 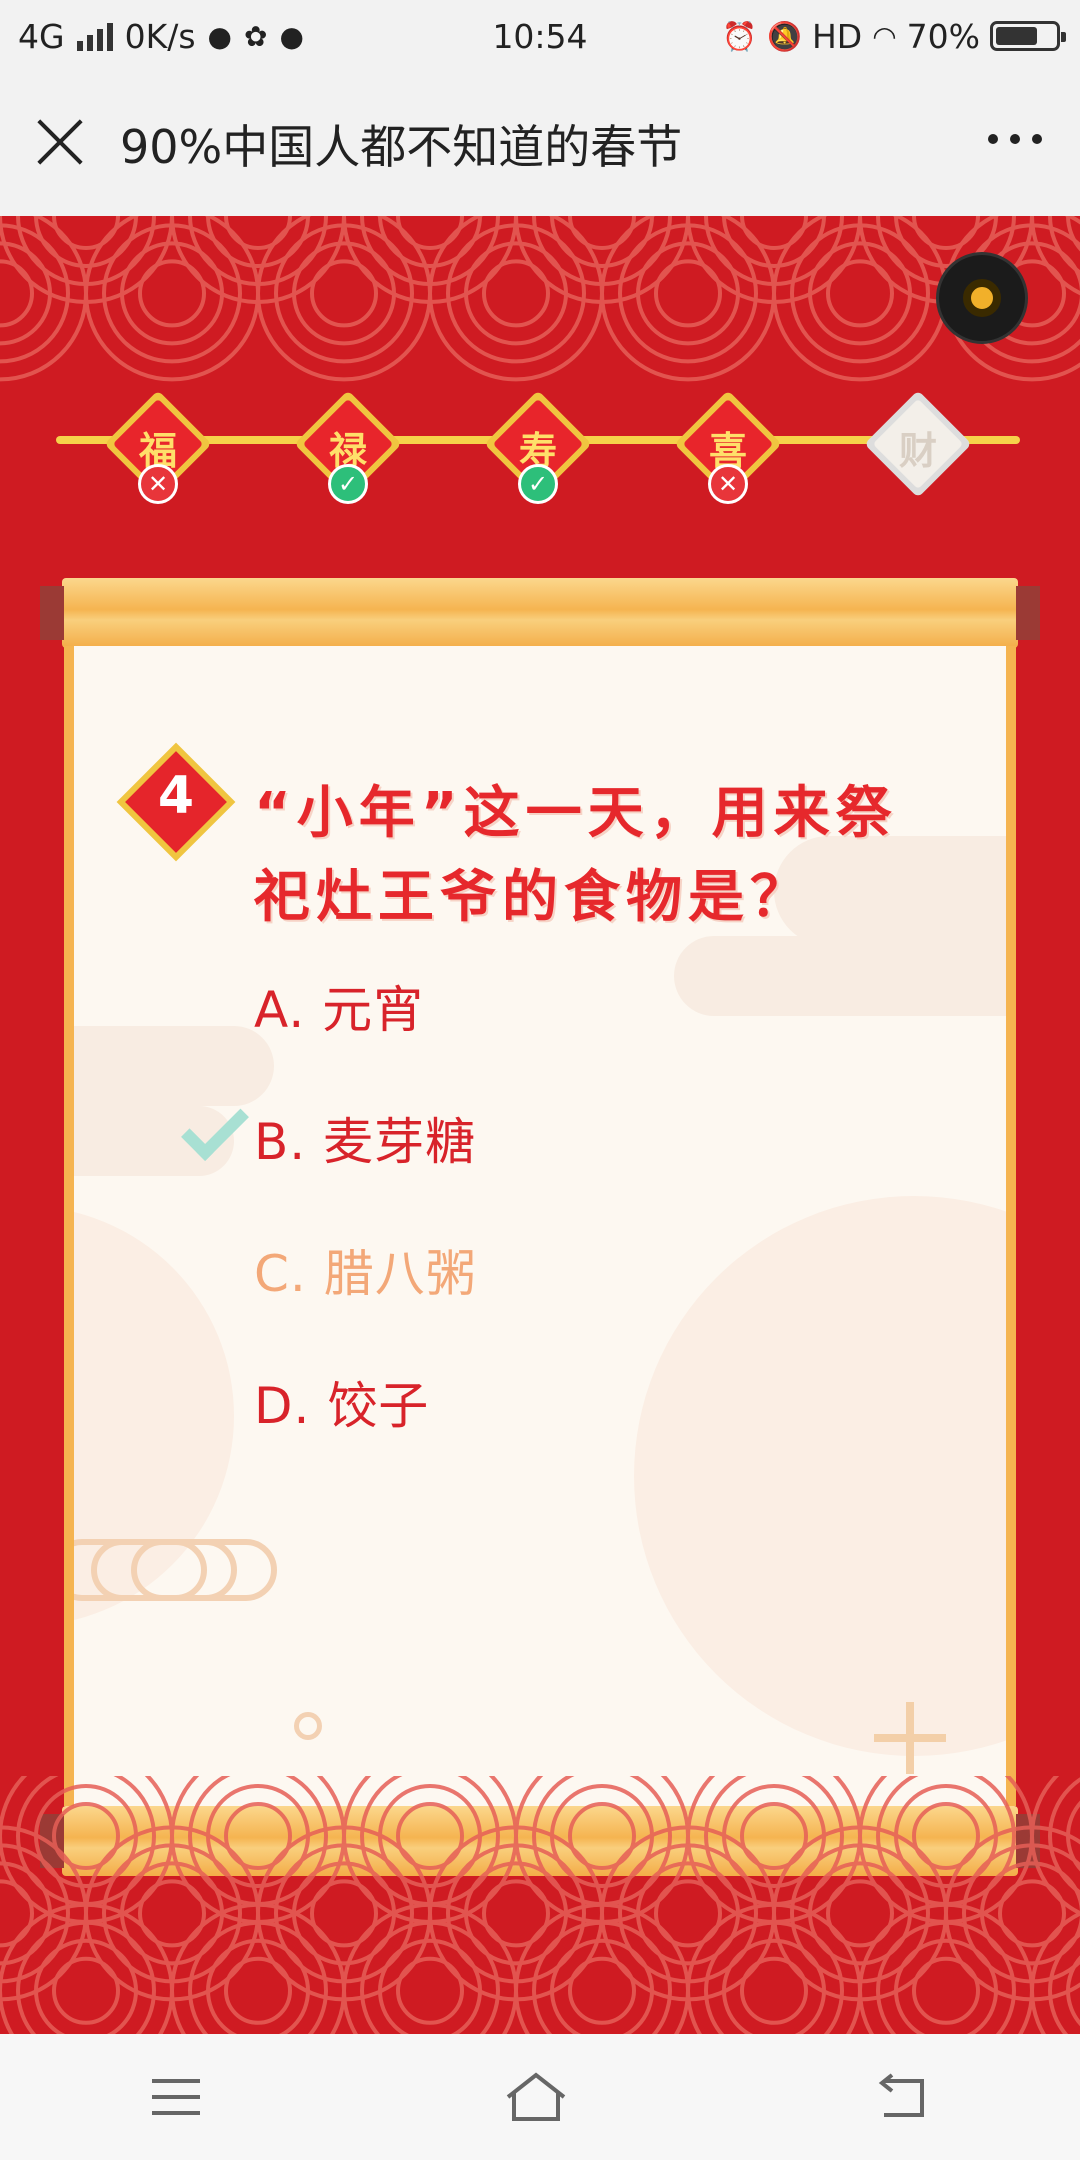 I want to click on more-options-icon, so click(x=1015, y=139).